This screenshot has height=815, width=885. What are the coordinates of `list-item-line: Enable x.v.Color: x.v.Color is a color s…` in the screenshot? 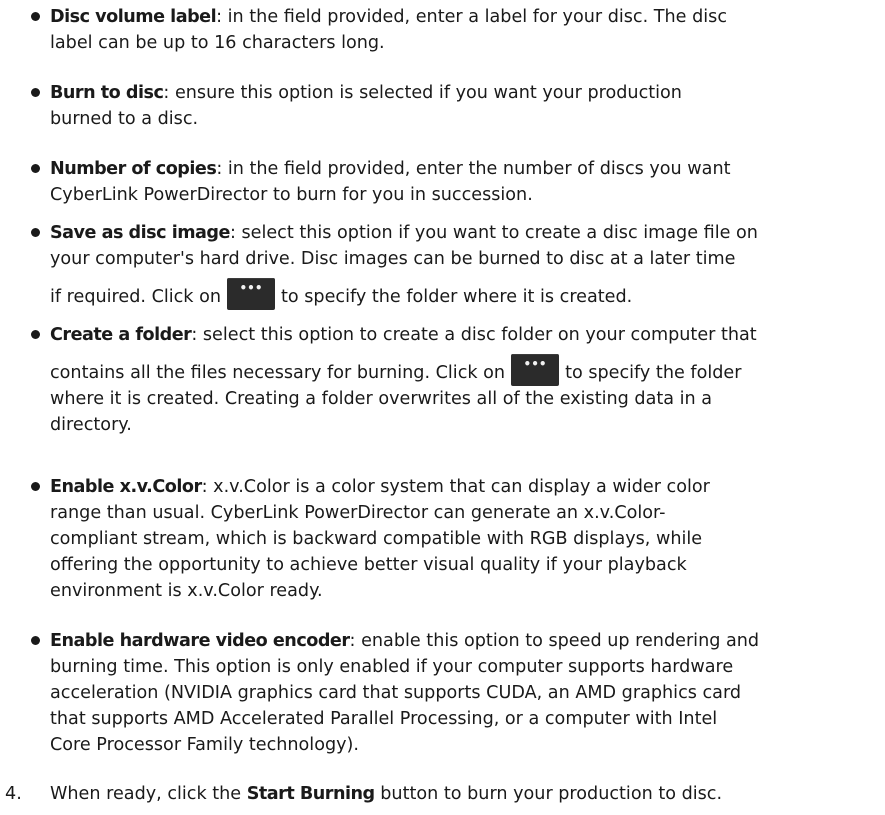 It's located at (465, 487).